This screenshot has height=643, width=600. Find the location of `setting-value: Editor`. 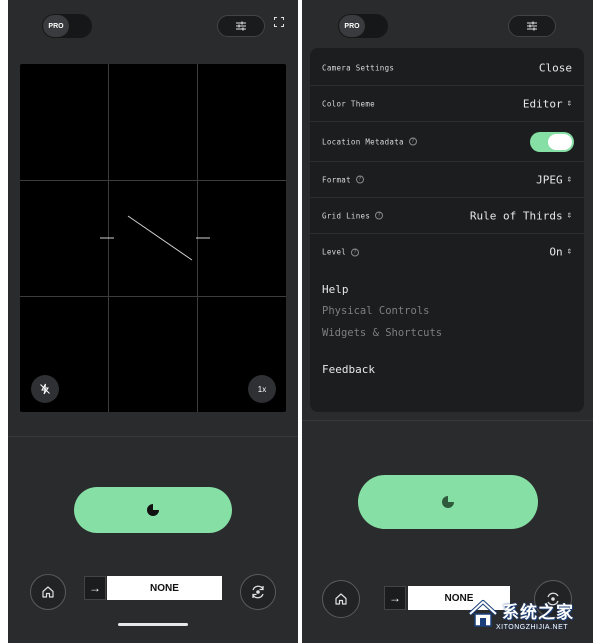

setting-value: Editor is located at coordinates (542, 103).